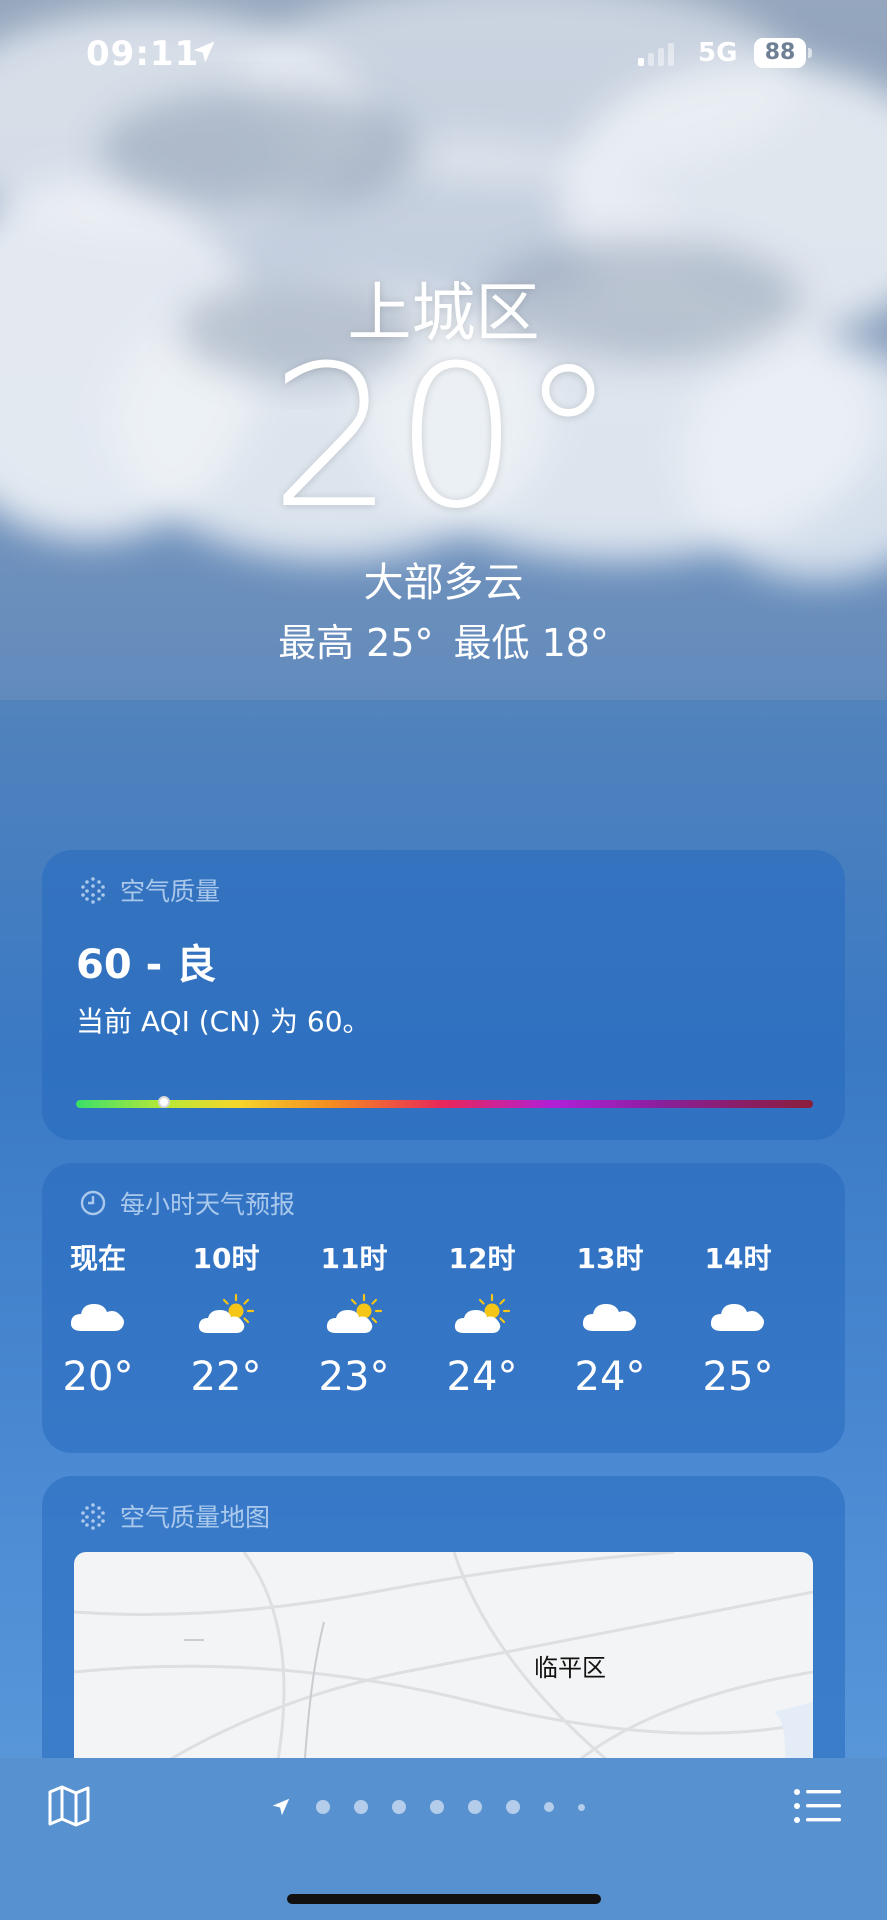 This screenshot has height=1920, width=887. Describe the element at coordinates (443, 995) in the screenshot. I see `air-quality-card: 空气质量 60 - 良 当前 AQI (CN) 为 60。` at that location.